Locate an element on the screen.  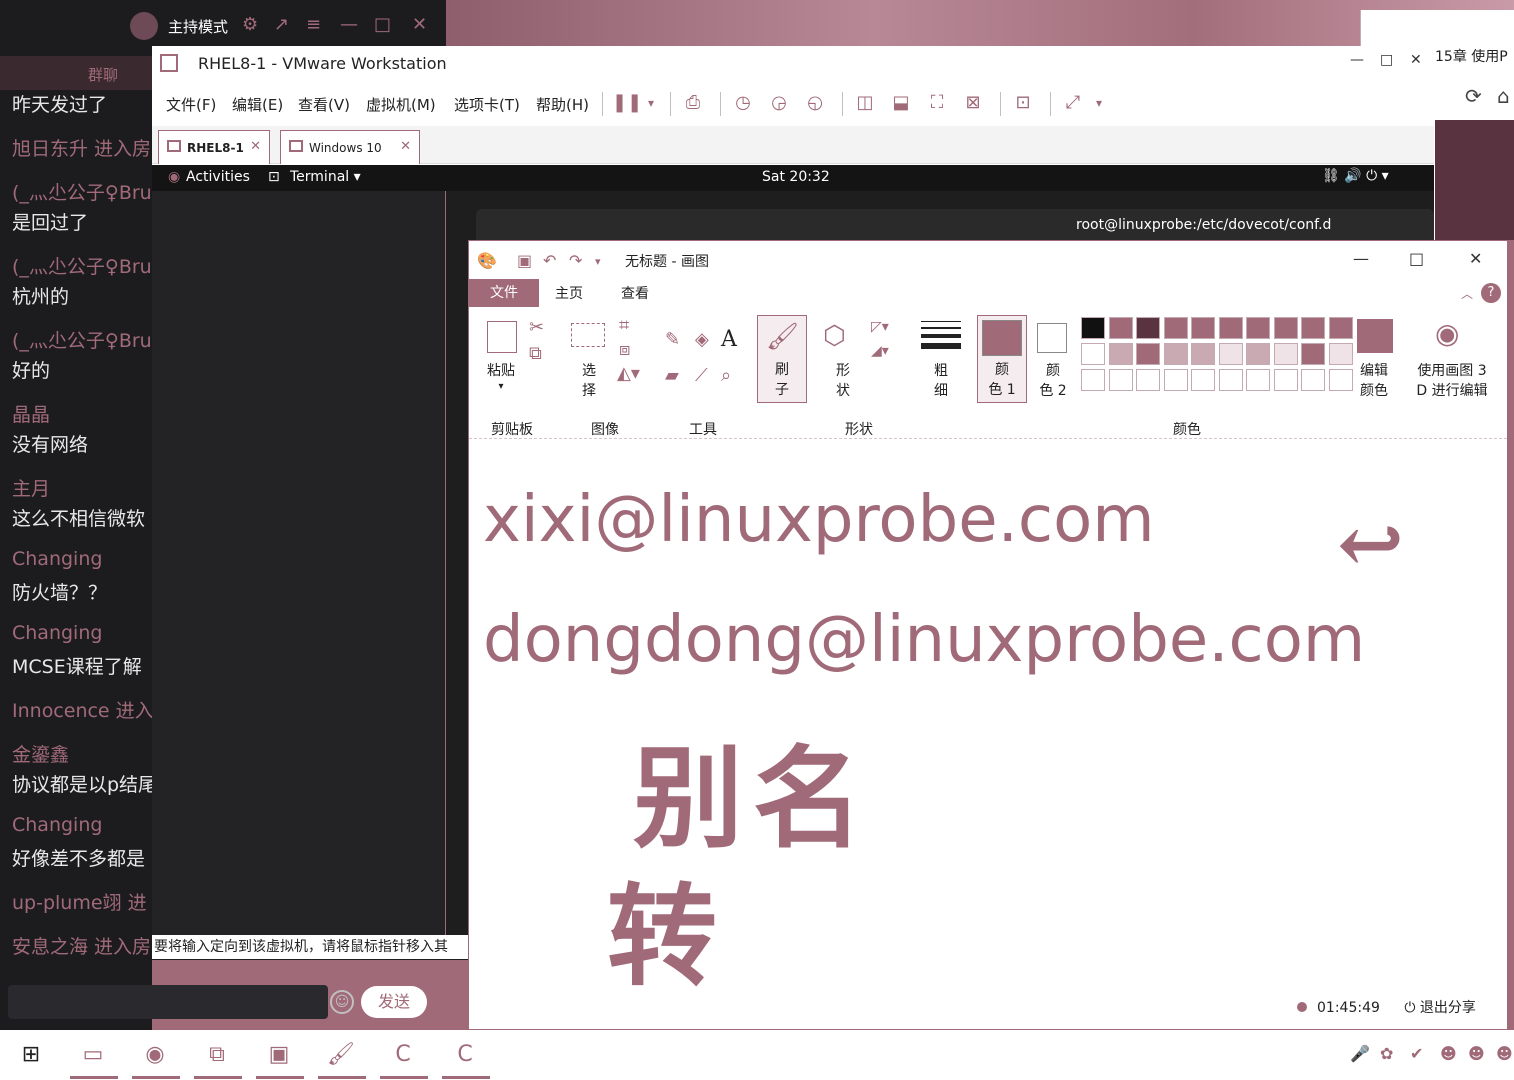
edit-colors-button: 编辑 颜色 is located at coordinates (1374, 381).